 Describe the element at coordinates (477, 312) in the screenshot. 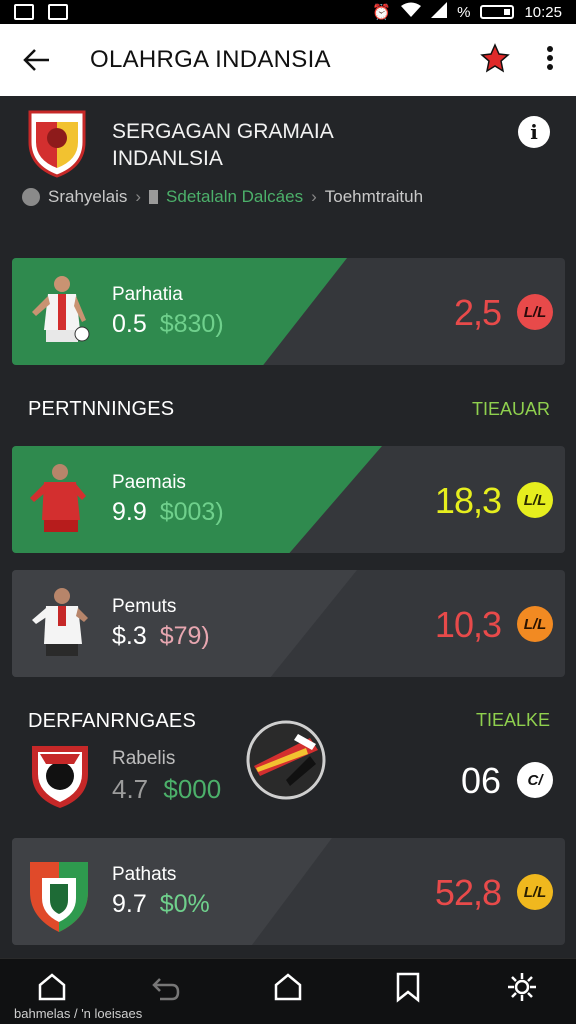

I see `player-score: 2,5` at that location.